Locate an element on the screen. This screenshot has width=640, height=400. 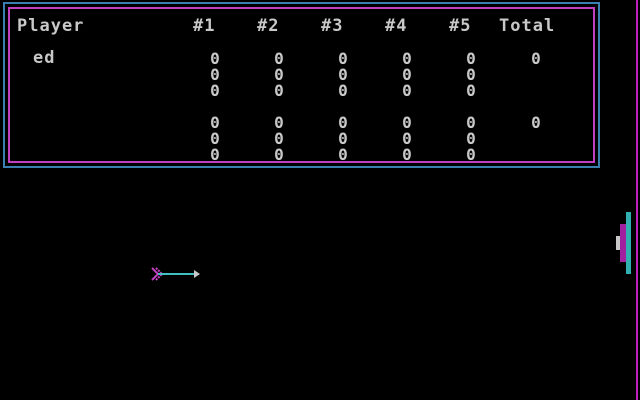
header-end-1: #1 is located at coordinates (204, 26).